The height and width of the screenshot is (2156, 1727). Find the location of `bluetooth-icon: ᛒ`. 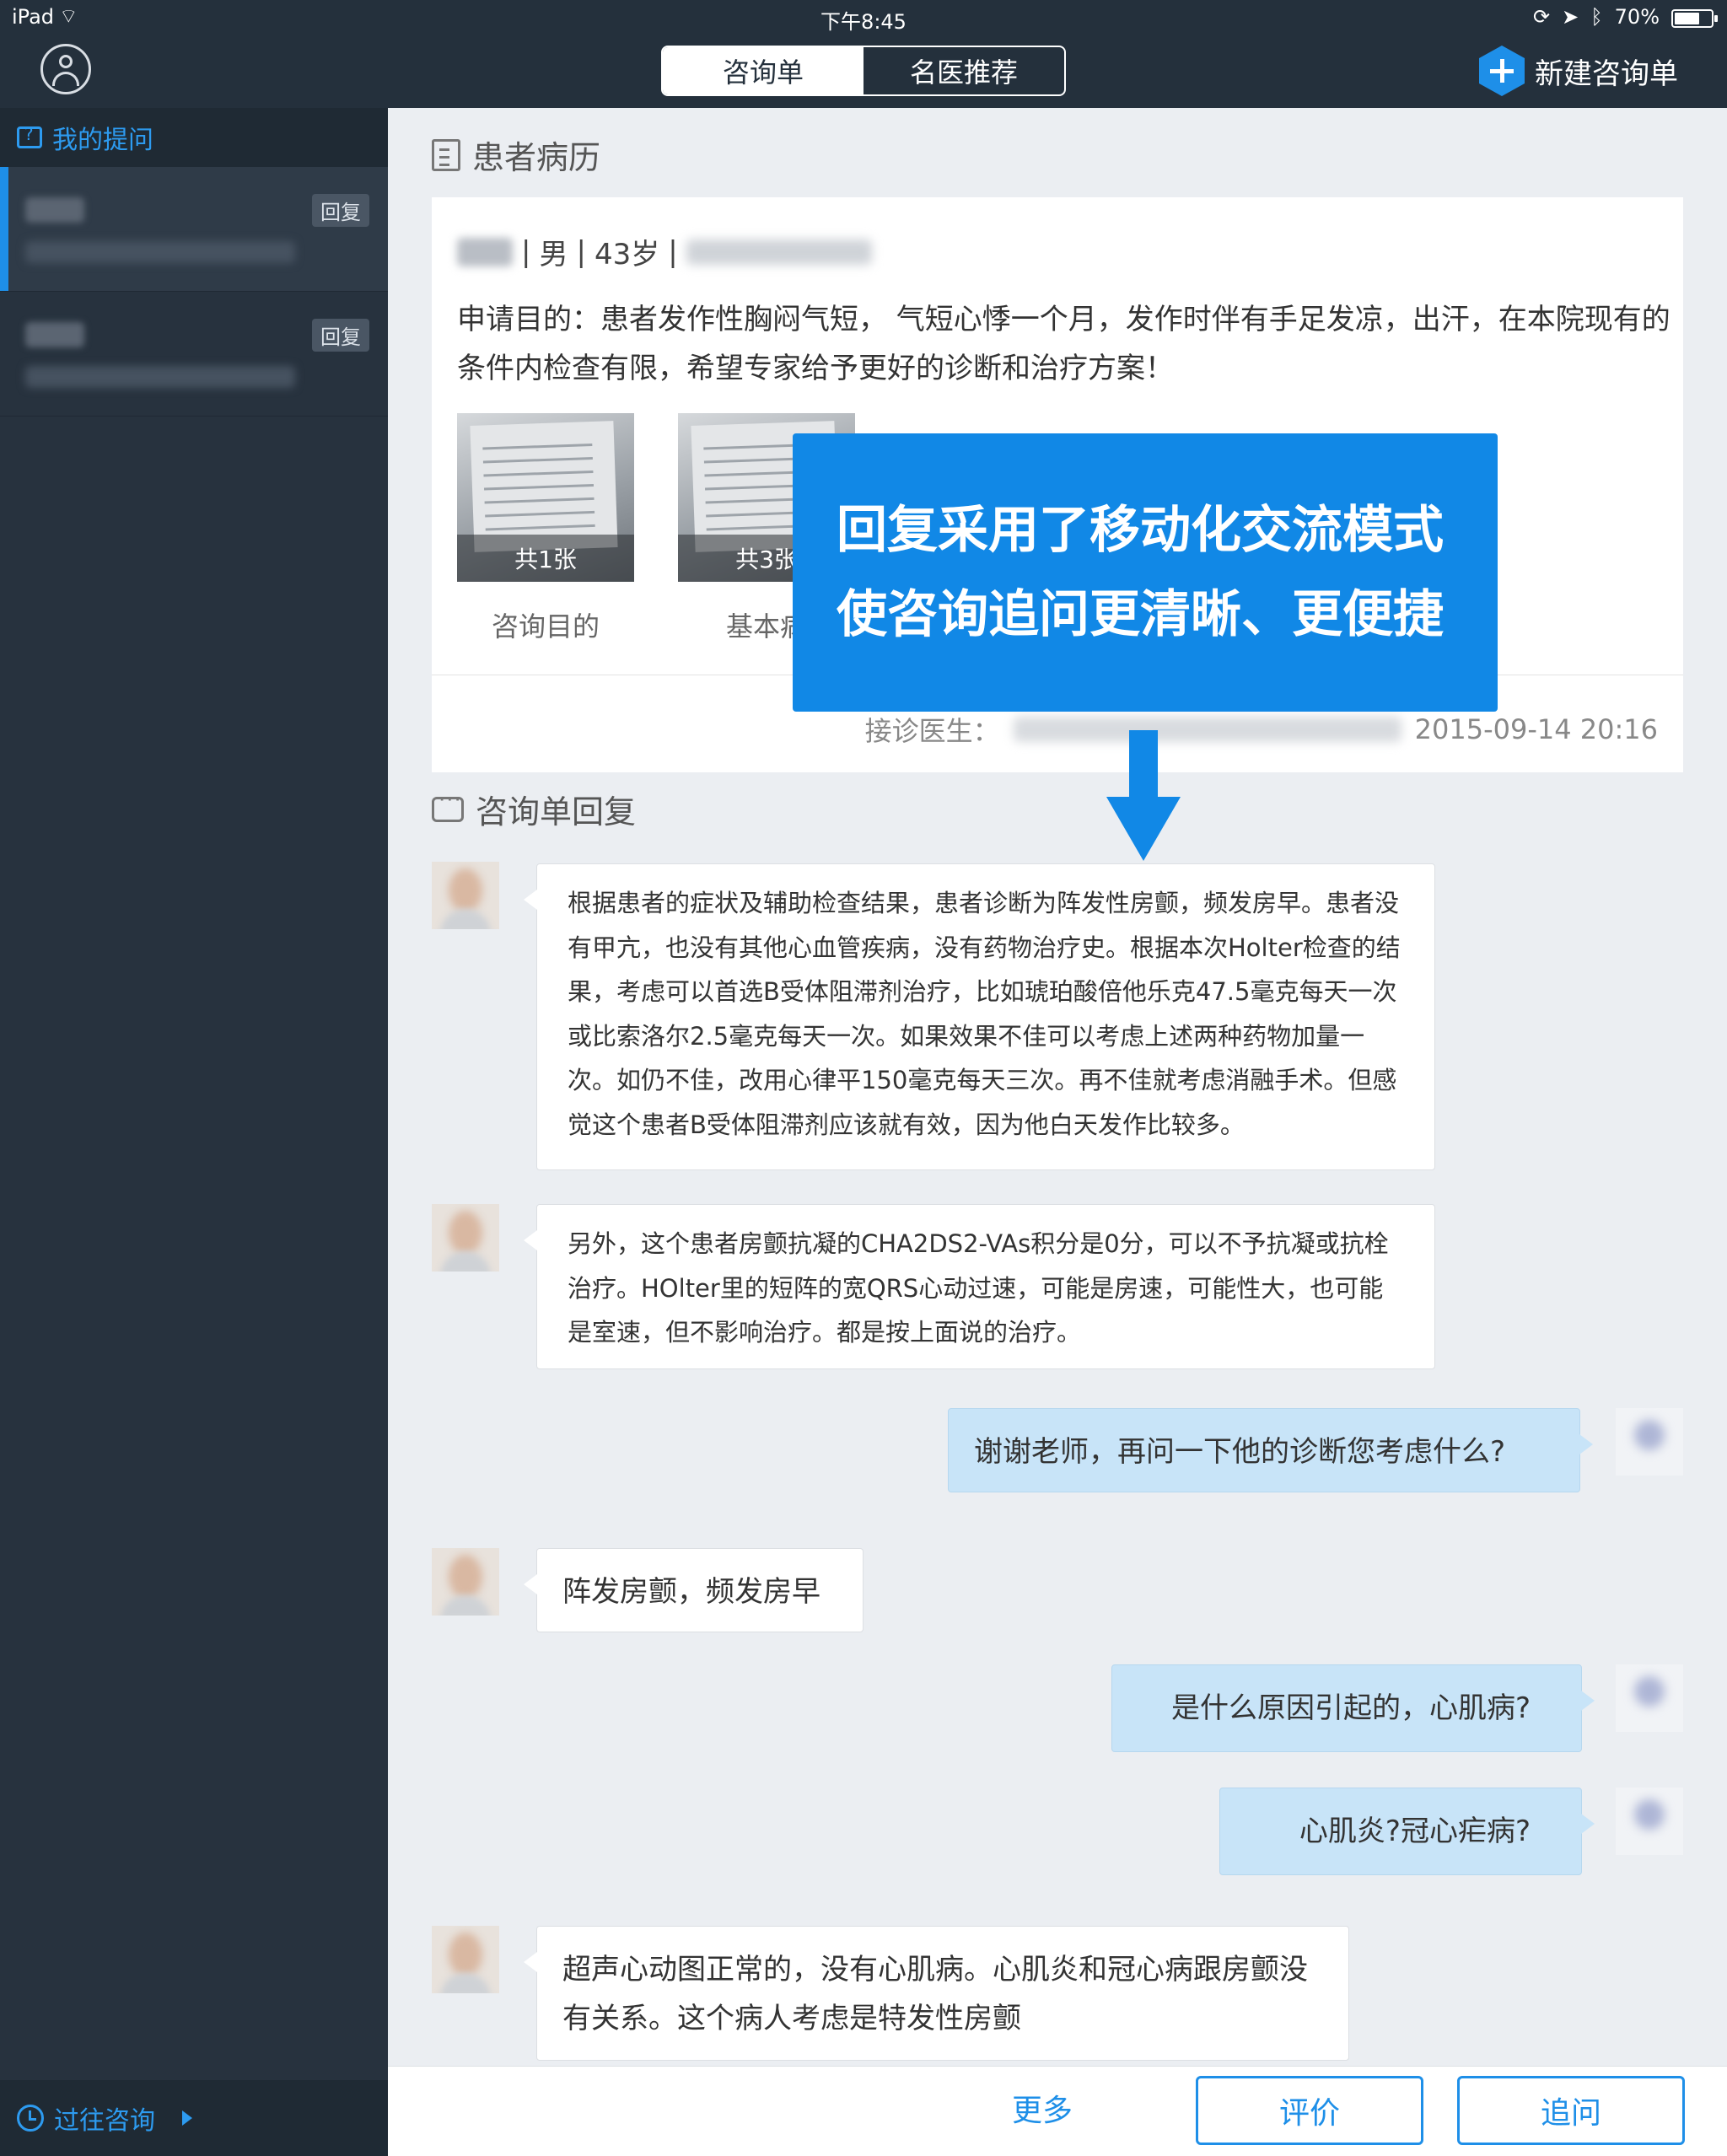

bluetooth-icon: ᛒ is located at coordinates (1596, 17).